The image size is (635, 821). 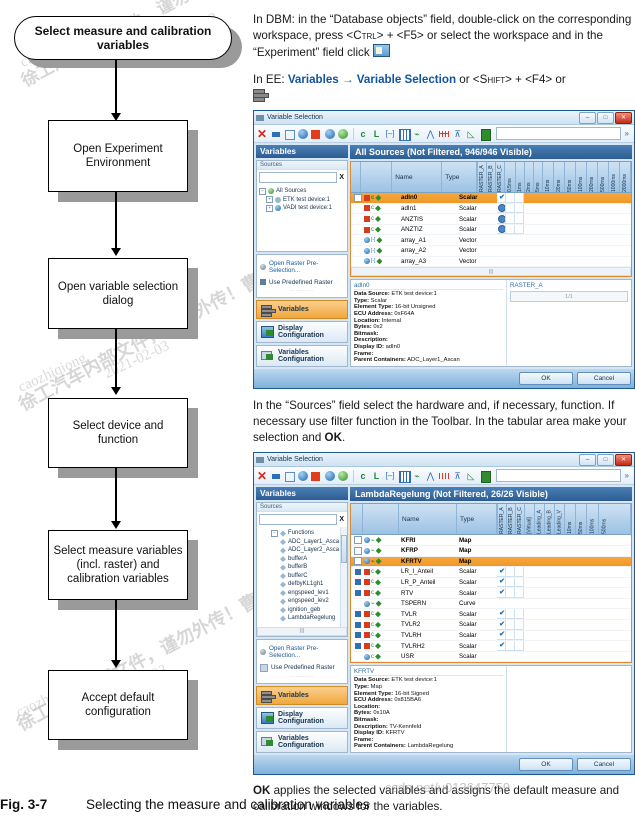 What do you see at coordinates (302, 550) in the screenshot?
I see `tree-item: ADC_Layer2_Asca` at bounding box center [302, 550].